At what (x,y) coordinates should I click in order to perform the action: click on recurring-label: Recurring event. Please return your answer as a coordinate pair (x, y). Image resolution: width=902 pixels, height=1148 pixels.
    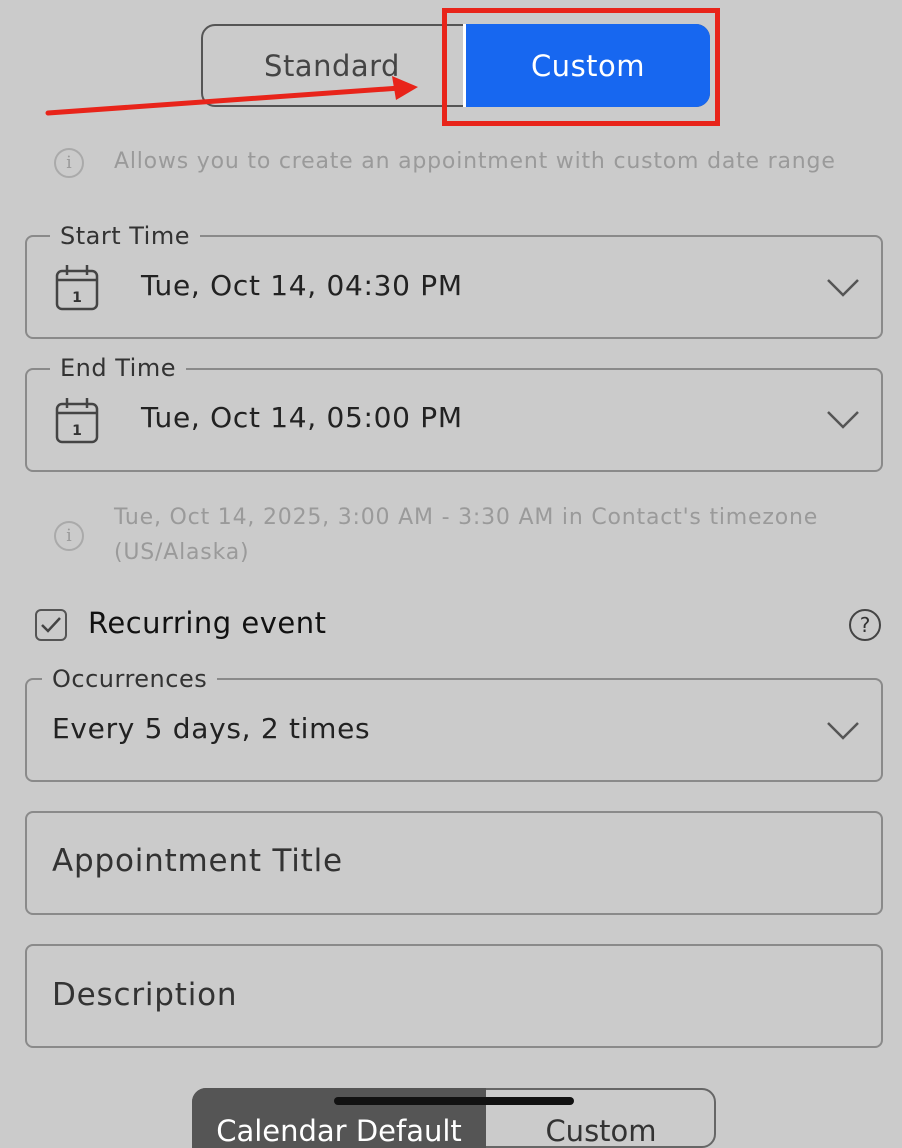
    Looking at the image, I should click on (207, 623).